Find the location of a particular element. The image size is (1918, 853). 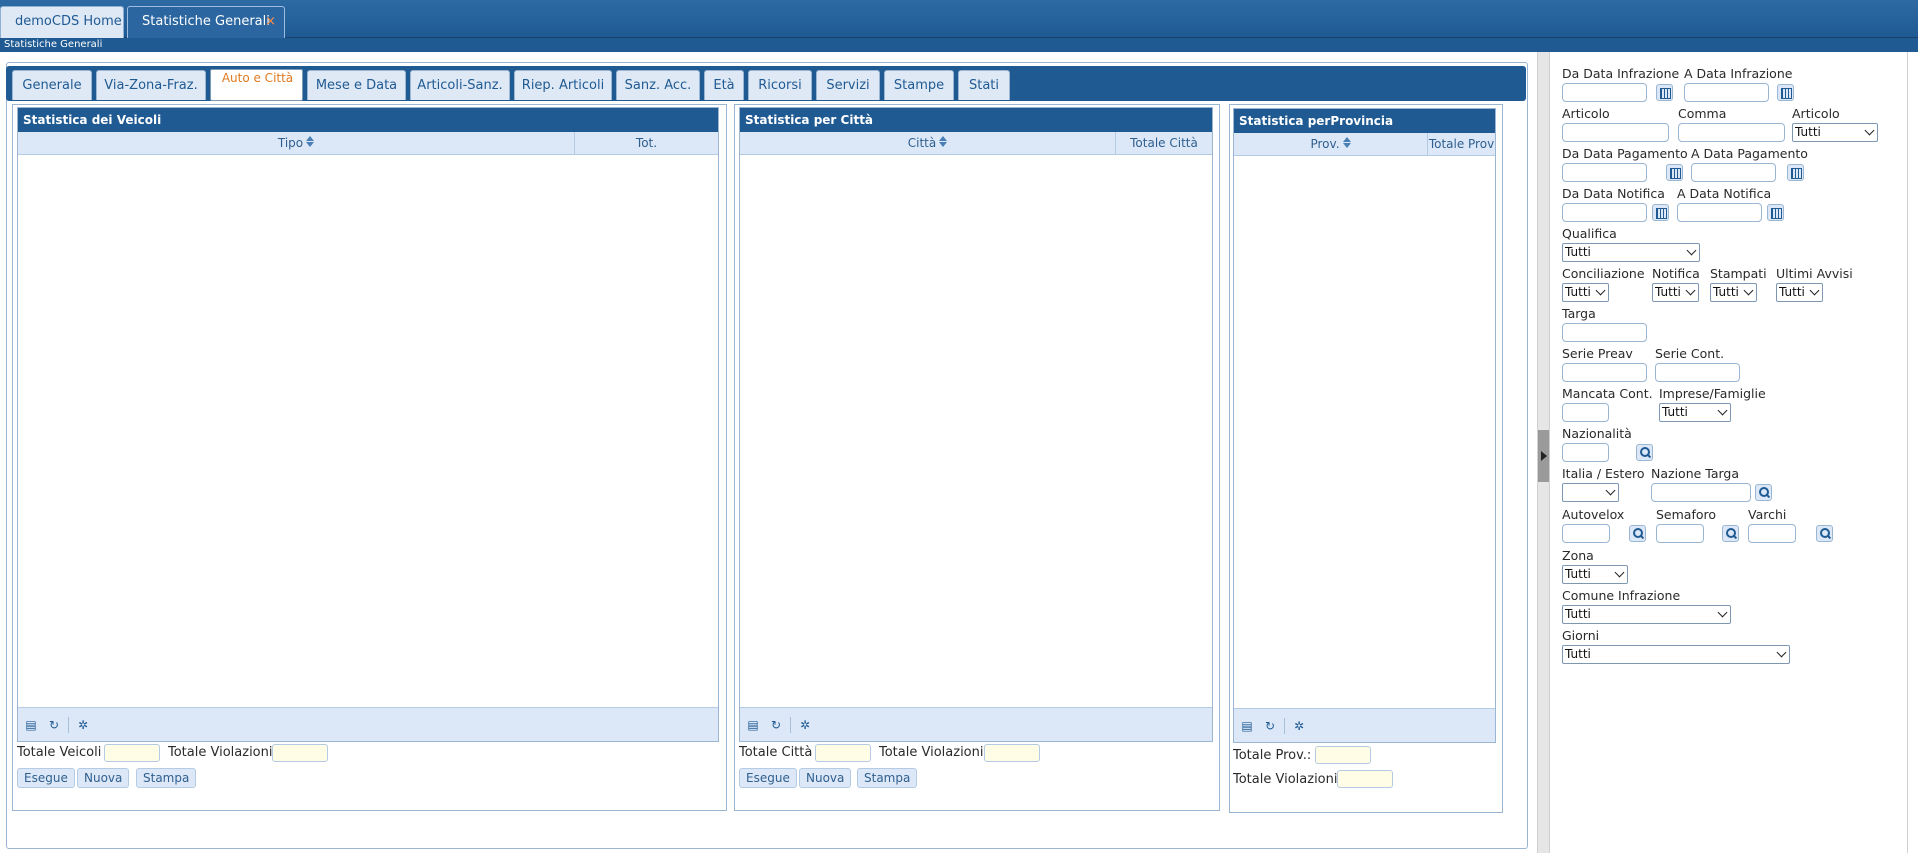

varchi-label: Varchi is located at coordinates (1767, 514).